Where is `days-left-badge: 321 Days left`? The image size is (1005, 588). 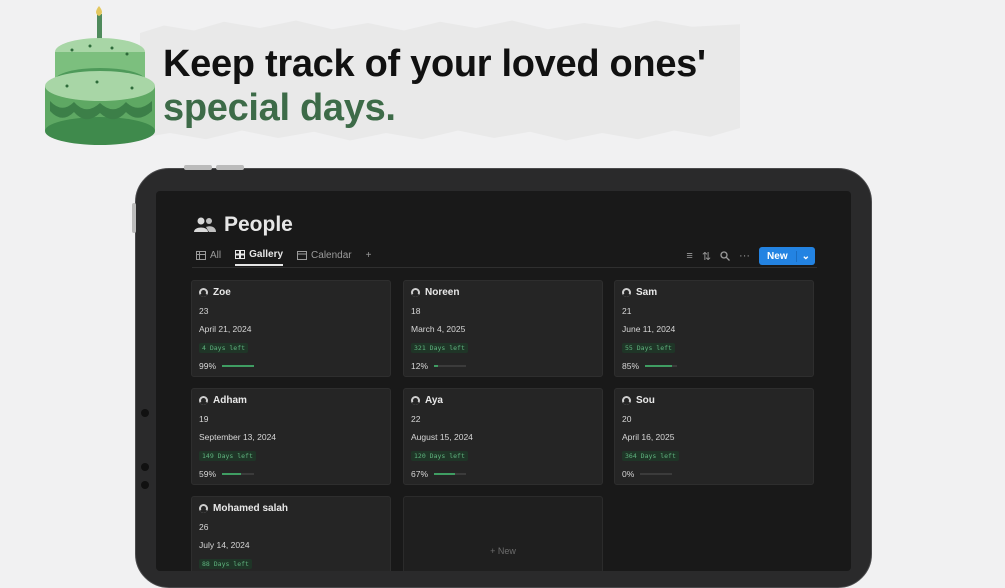
days-left-badge: 321 Days left is located at coordinates (439, 348).